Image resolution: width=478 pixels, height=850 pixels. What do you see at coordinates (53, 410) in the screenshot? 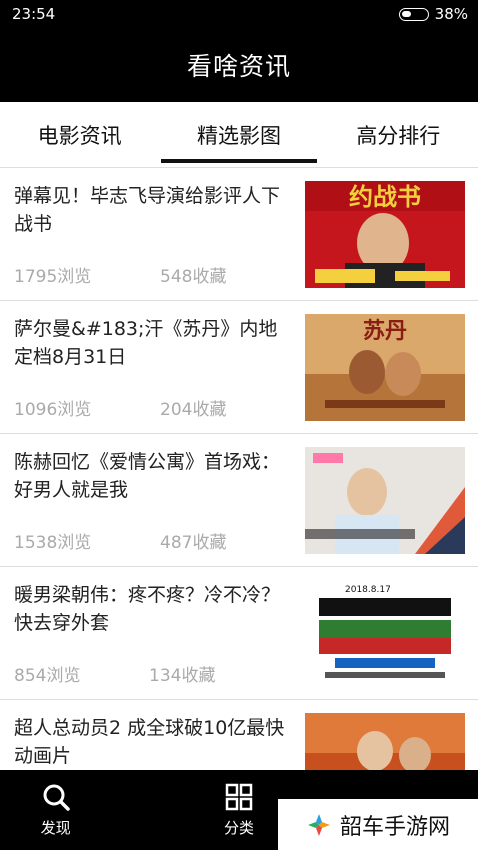
I see `view-count: 1096浏览` at bounding box center [53, 410].